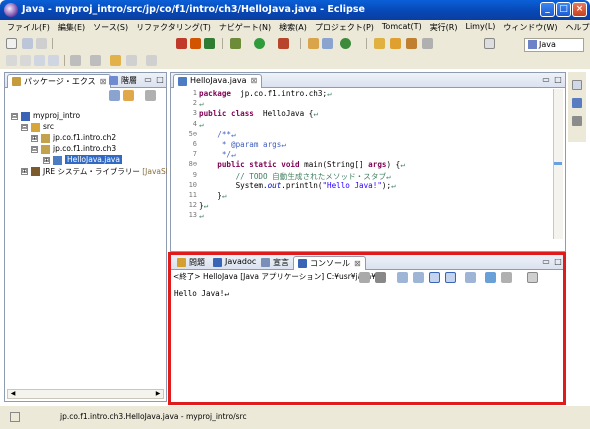 The width and height of the screenshot is (590, 429). What do you see at coordinates (379, 43) in the screenshot?
I see `open-type-icon` at bounding box center [379, 43].